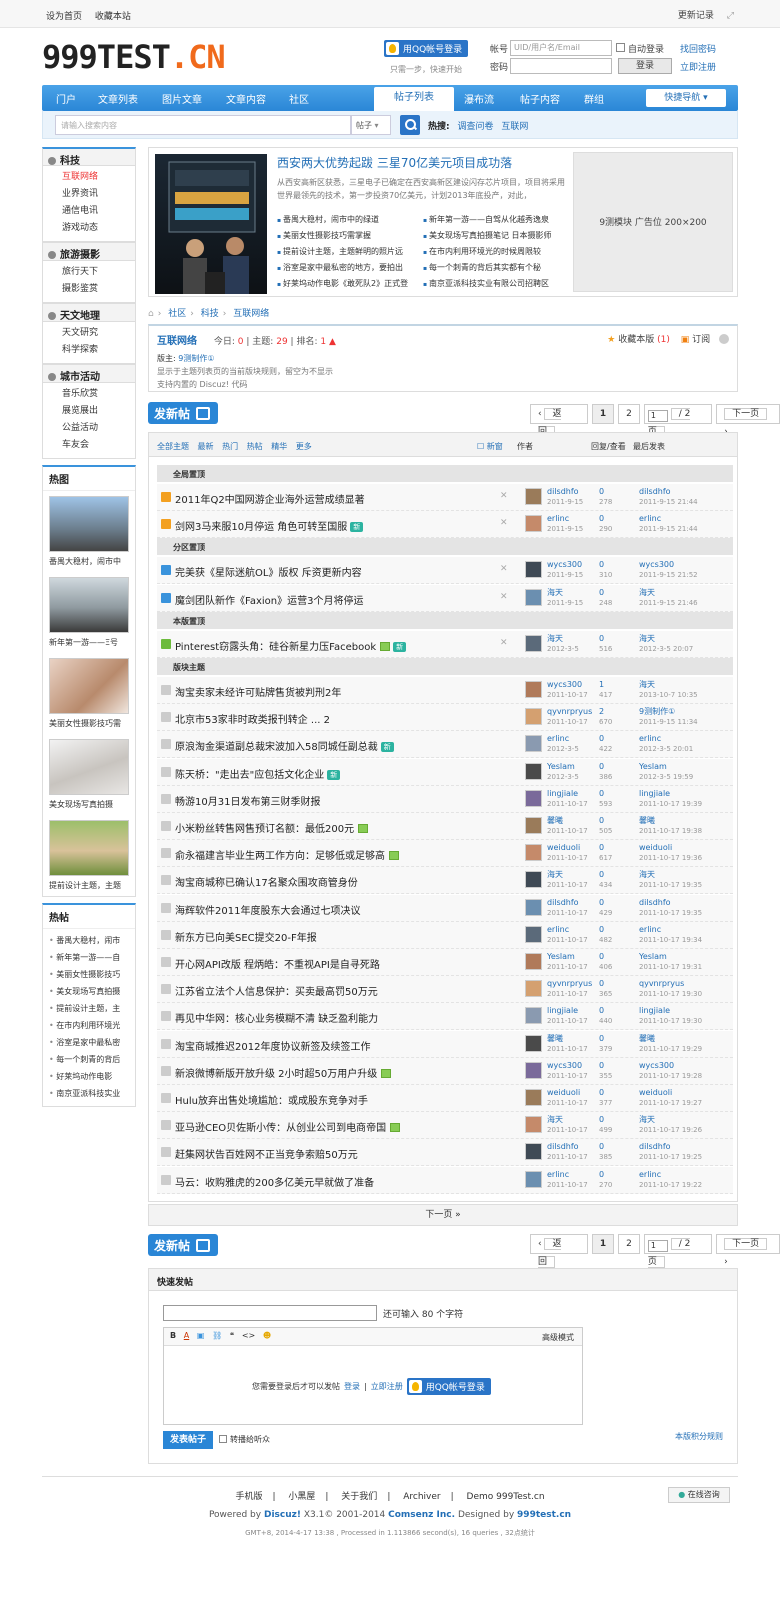 This screenshot has width=780, height=1621. Describe the element at coordinates (656, 564) in the screenshot. I see `last-poster-link: wycs300` at that location.